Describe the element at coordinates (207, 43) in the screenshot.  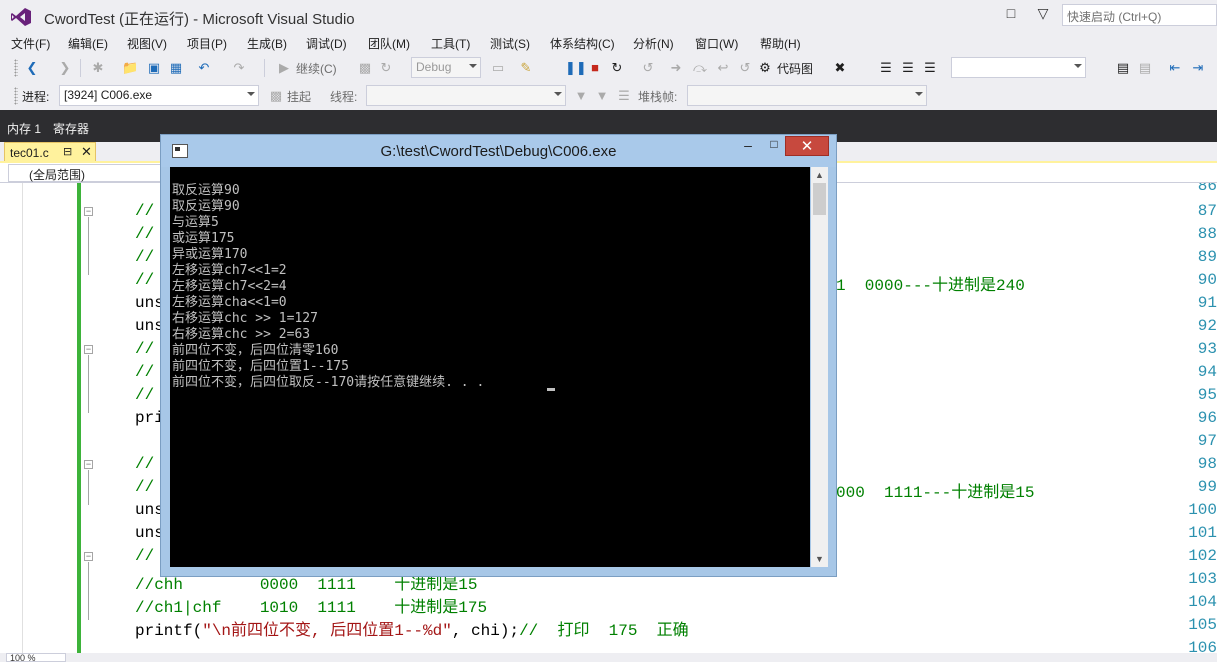
I see `menu-project: 项目(P)` at that location.